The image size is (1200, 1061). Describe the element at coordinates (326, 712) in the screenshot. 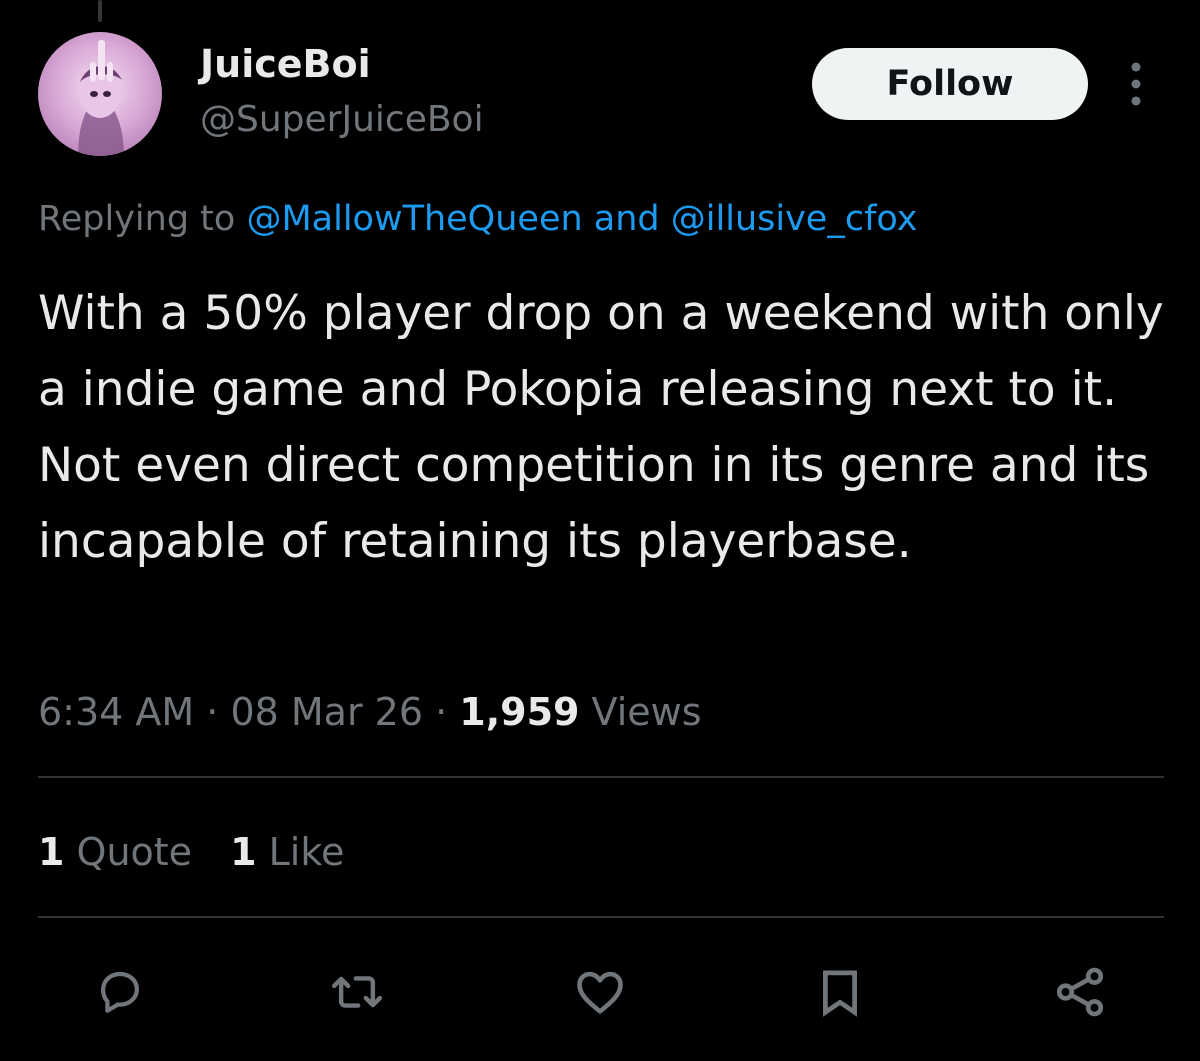

I see `tweet-date: 08 Mar 26` at that location.